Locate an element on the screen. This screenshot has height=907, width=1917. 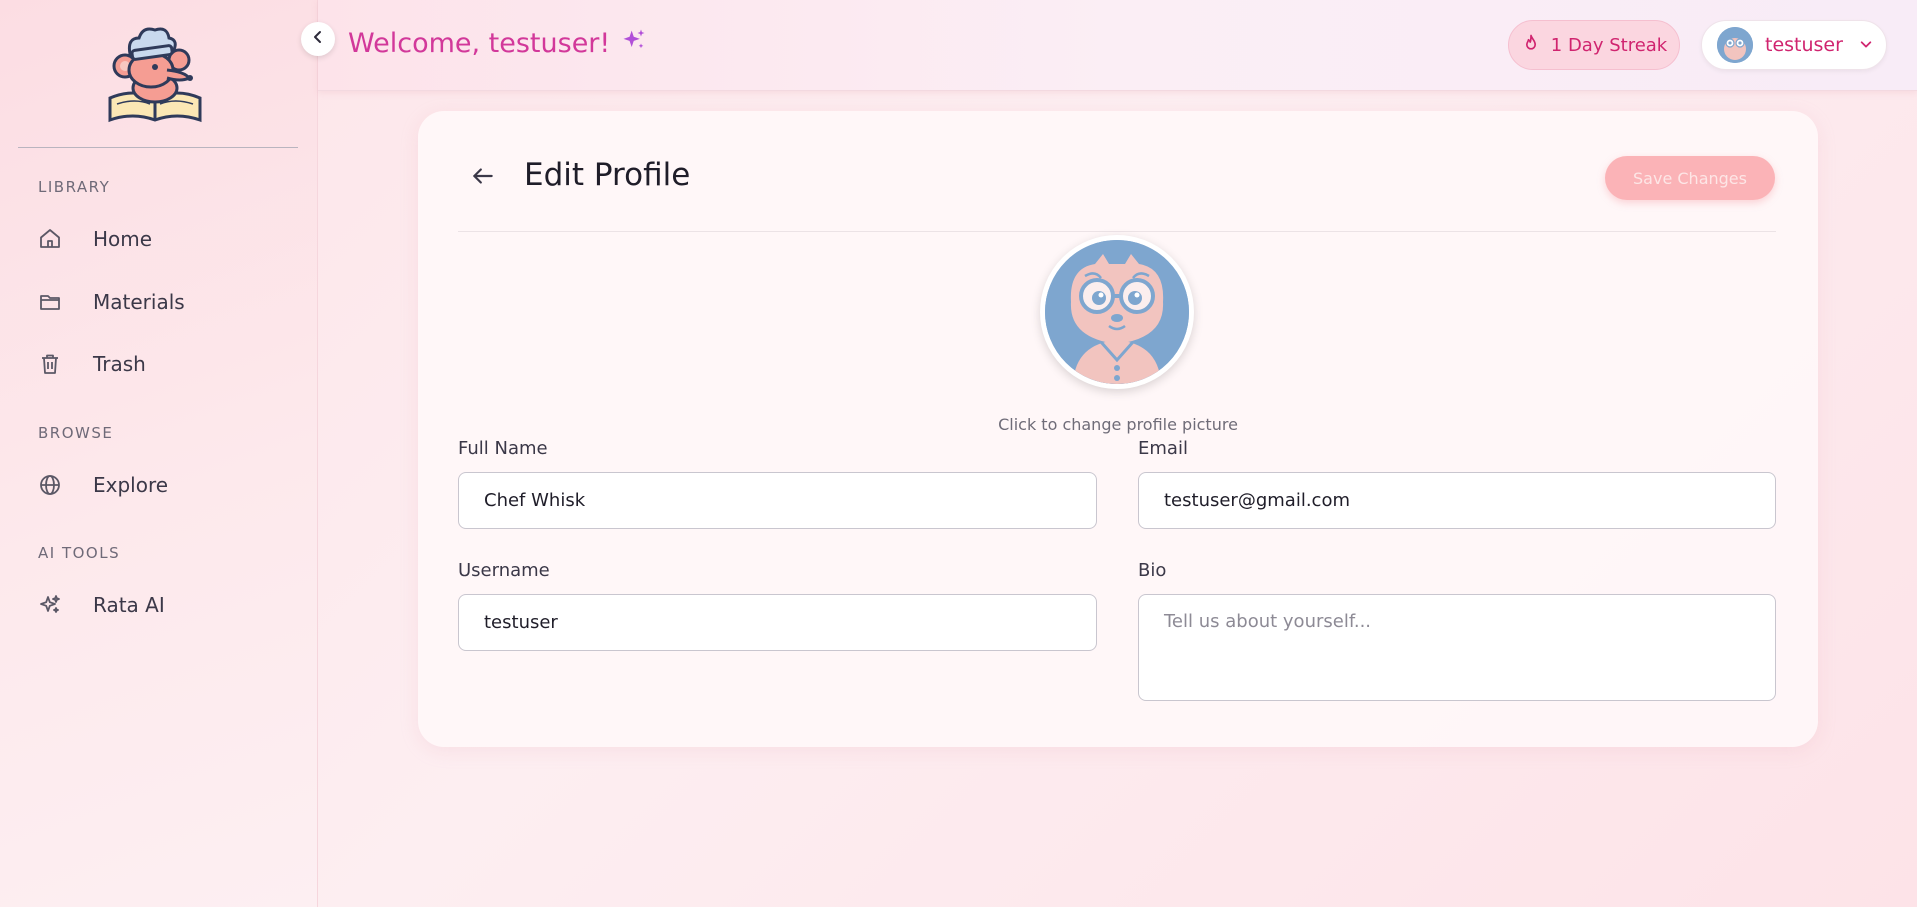
sidebar-item-label: Home is located at coordinates (123, 239).